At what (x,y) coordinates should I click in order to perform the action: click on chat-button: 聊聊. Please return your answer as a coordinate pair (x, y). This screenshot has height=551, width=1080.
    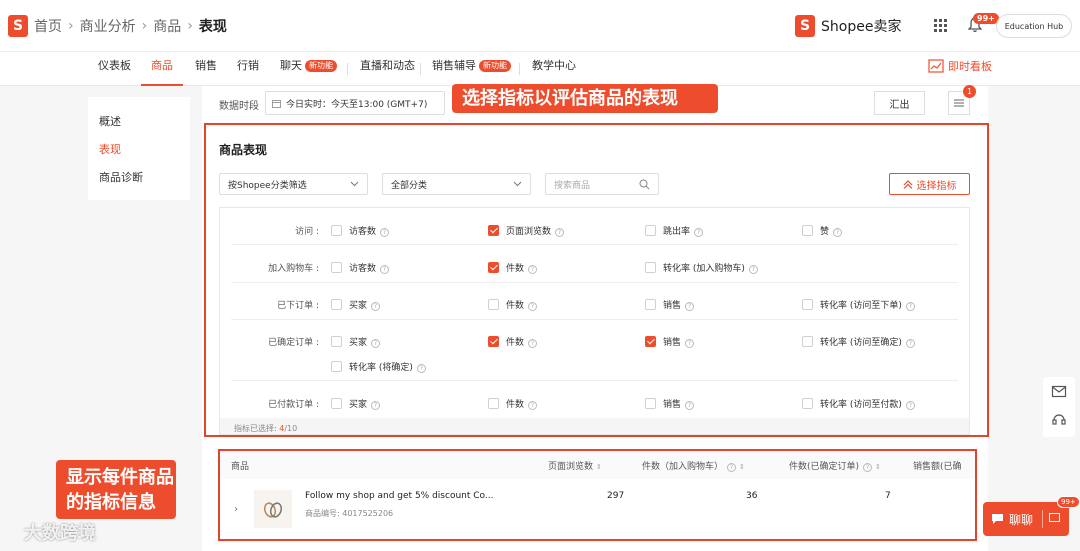
    Looking at the image, I should click on (1026, 519).